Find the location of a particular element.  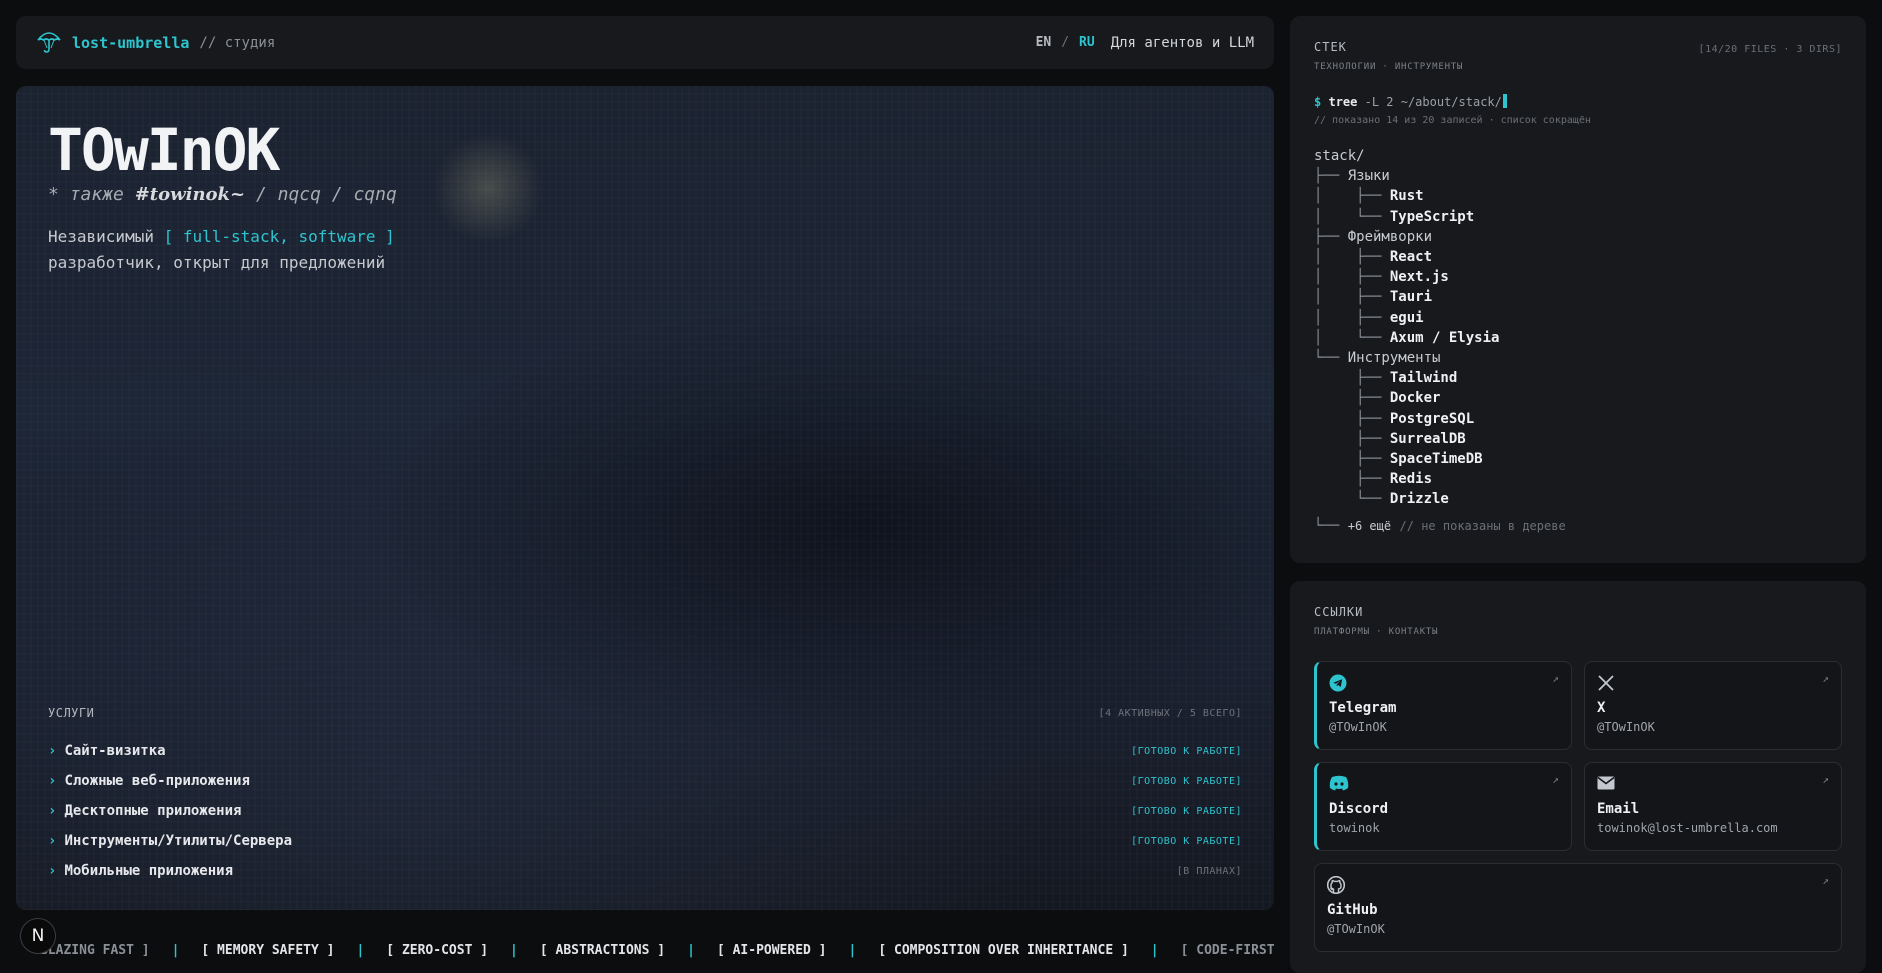

tree-file-label: TypeScript is located at coordinates (1432, 216).